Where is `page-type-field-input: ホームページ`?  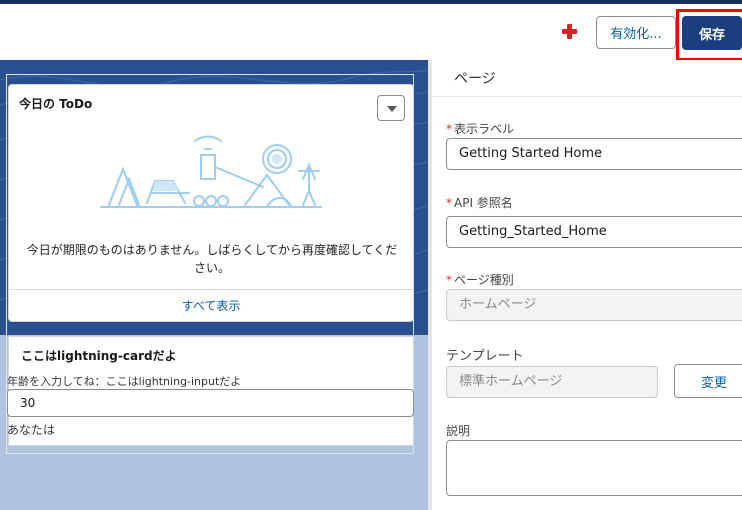 page-type-field-input: ホームページ is located at coordinates (594, 305).